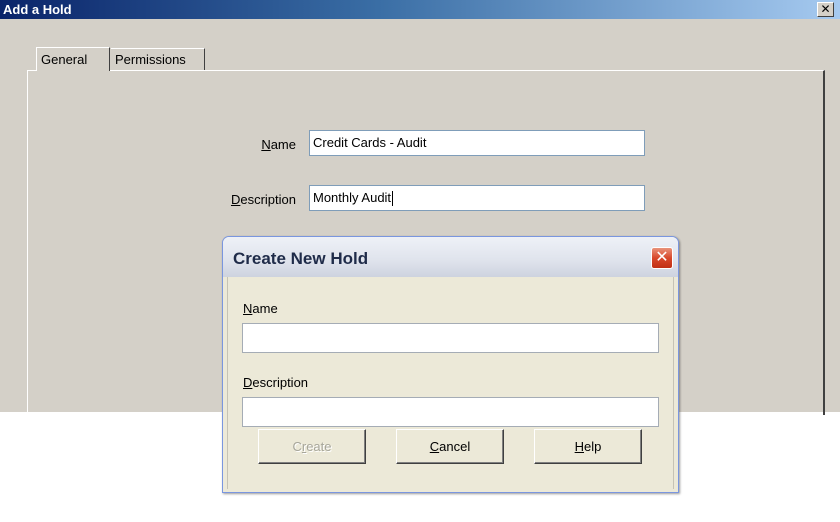 The width and height of the screenshot is (840, 522). What do you see at coordinates (37, 9) in the screenshot?
I see `window-title: Add a Hold` at bounding box center [37, 9].